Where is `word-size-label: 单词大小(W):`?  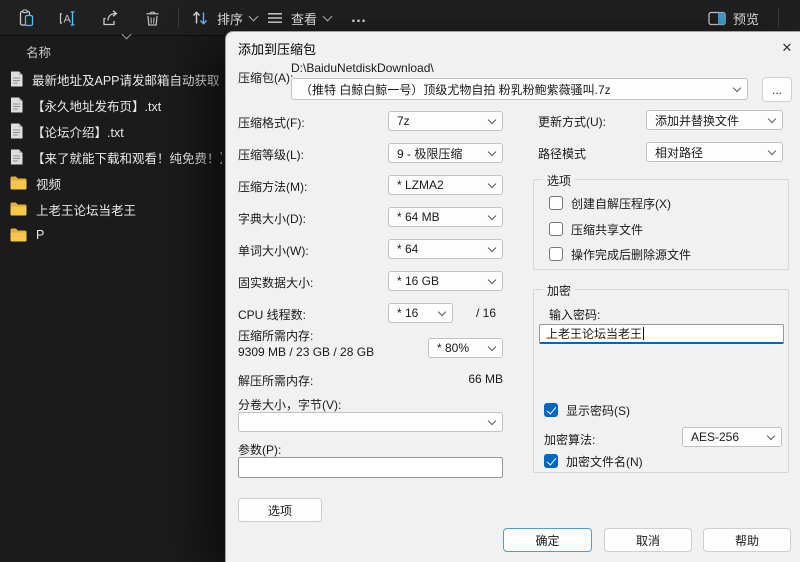
word-size-label: 单词大小(W): is located at coordinates (273, 251).